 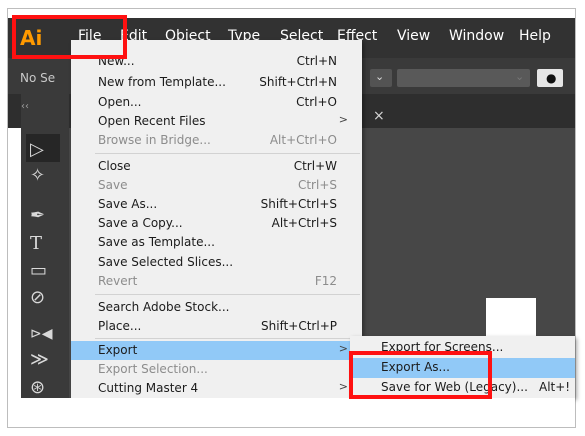 I want to click on menu-item-shortcut: Ctrl+W, so click(x=315, y=166).